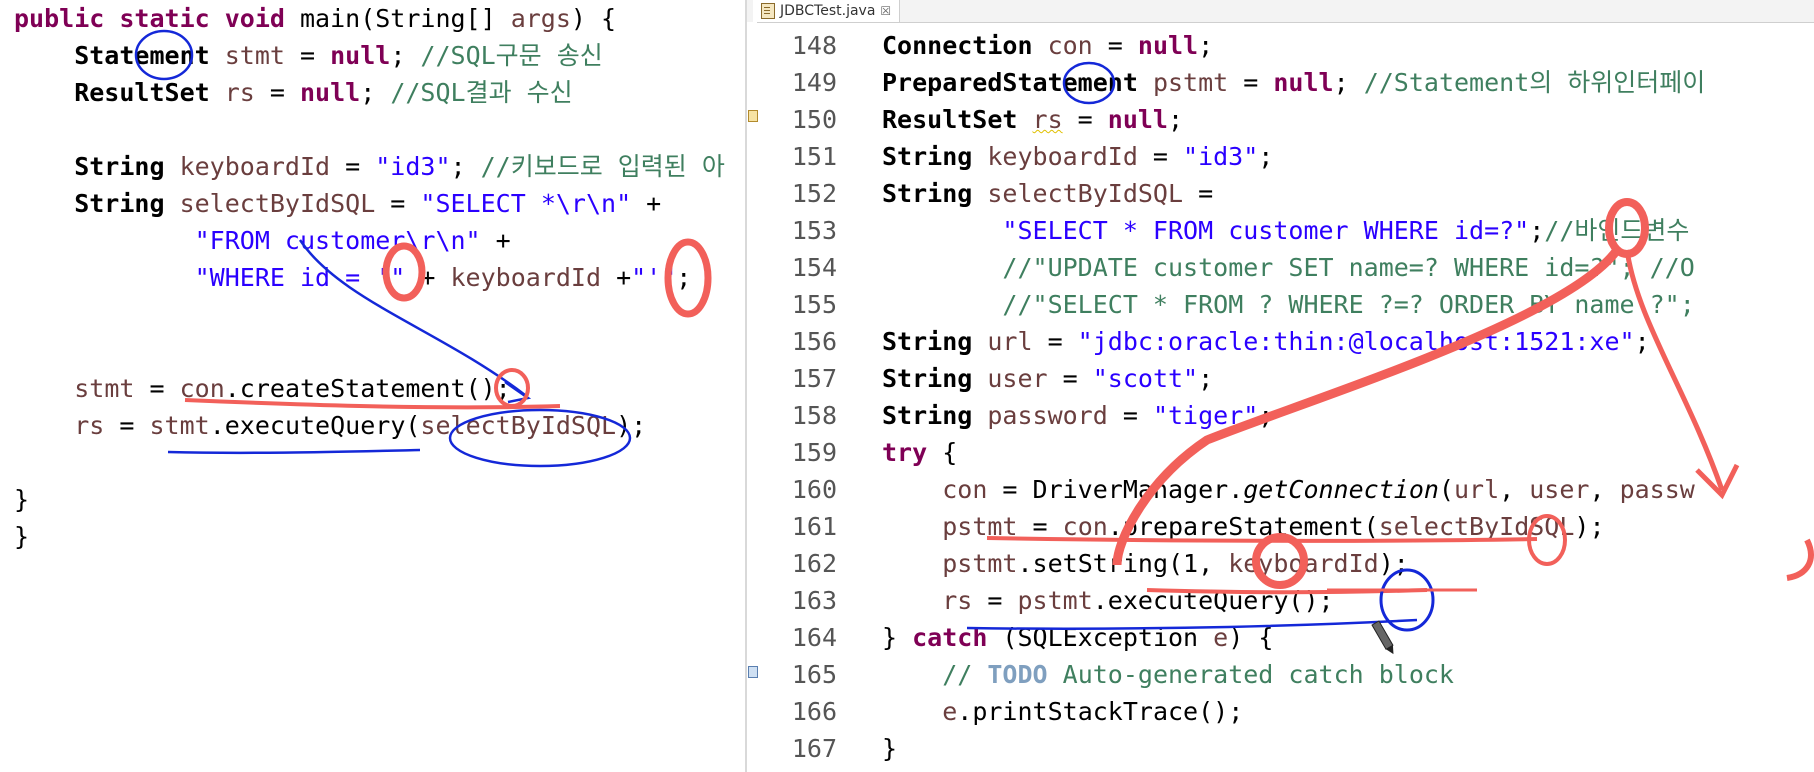 This screenshot has height=772, width=1814. I want to click on code-token: "scott", so click(1145, 378).